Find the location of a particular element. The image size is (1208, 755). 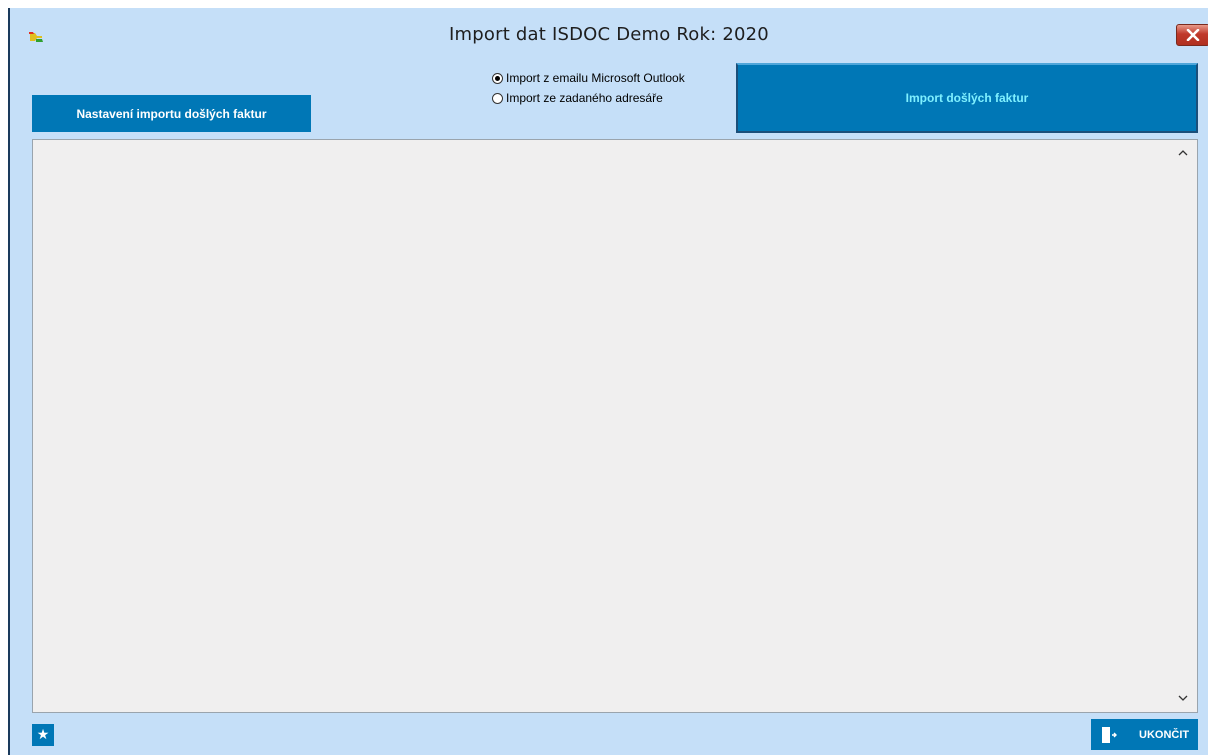

import-invoices-button: Import došlých faktur is located at coordinates (967, 98).